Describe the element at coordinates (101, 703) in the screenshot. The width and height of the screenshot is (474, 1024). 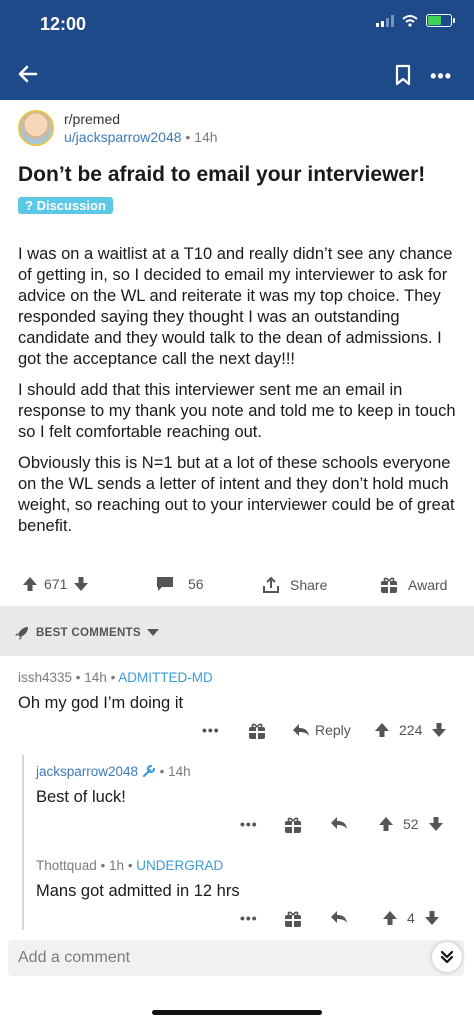
I see `comment-text: Oh my god I’m doing it` at that location.